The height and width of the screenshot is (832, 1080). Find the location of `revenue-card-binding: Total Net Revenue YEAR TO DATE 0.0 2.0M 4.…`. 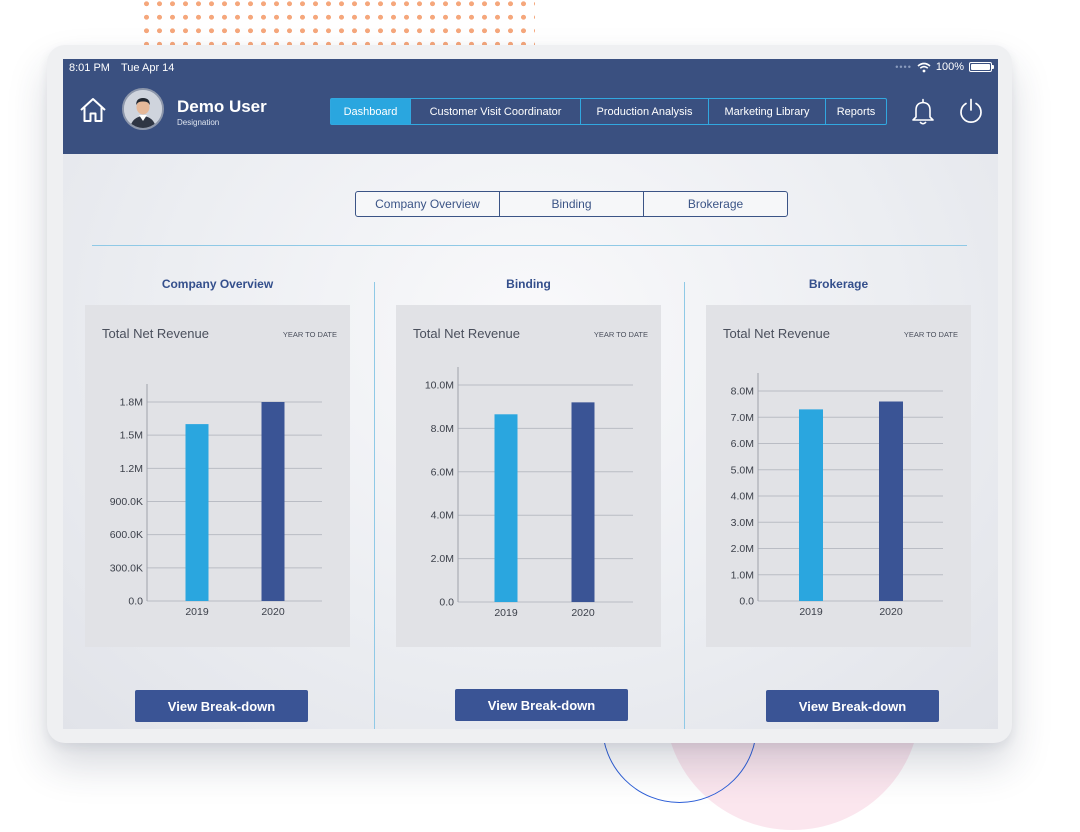

revenue-card-binding: Total Net Revenue YEAR TO DATE 0.0 2.0M 4.… is located at coordinates (528, 476).